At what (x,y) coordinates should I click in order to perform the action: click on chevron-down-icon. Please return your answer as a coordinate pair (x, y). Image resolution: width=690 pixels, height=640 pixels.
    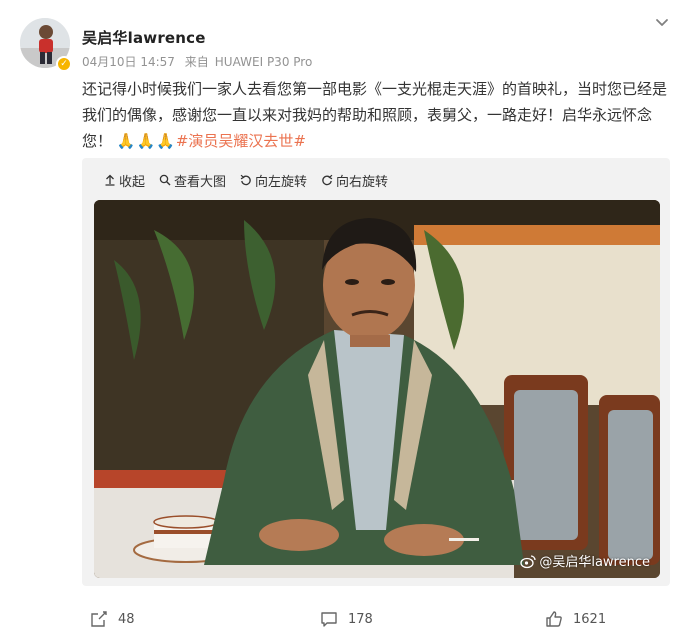
    Looking at the image, I should click on (662, 22).